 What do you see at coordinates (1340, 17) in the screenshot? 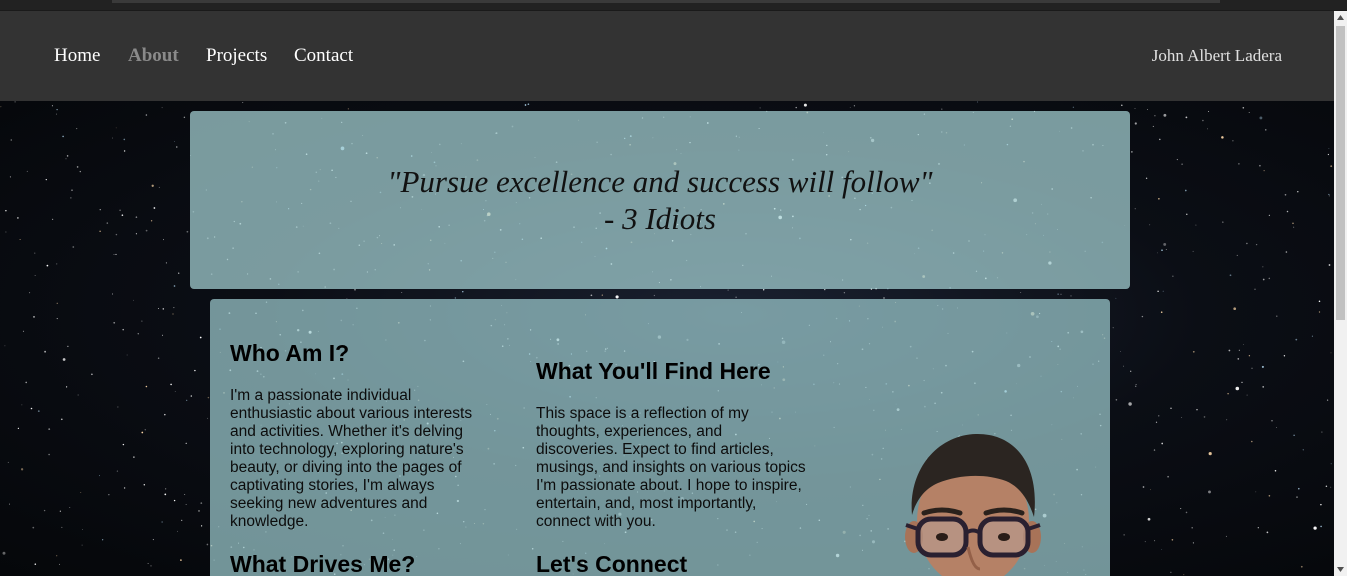
I see `chevron-up-icon` at bounding box center [1340, 17].